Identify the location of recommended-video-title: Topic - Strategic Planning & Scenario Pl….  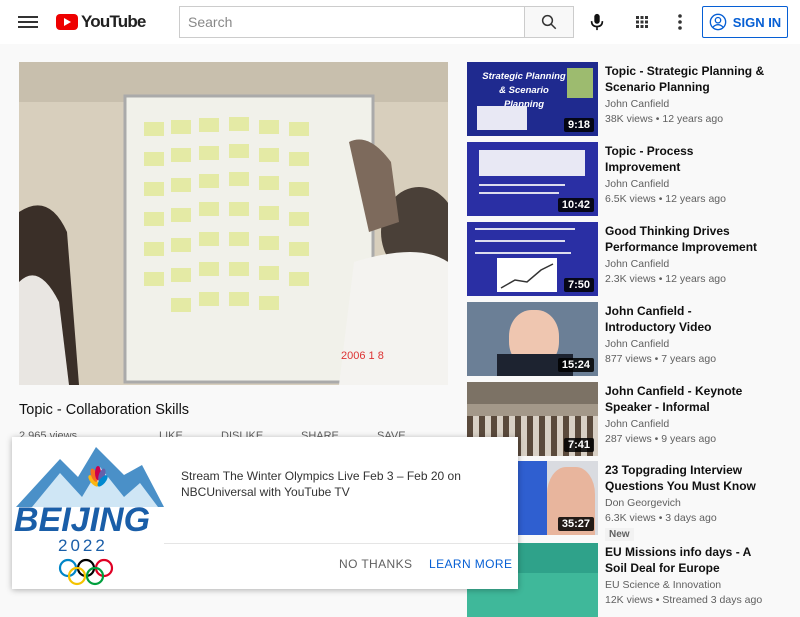
(685, 79).